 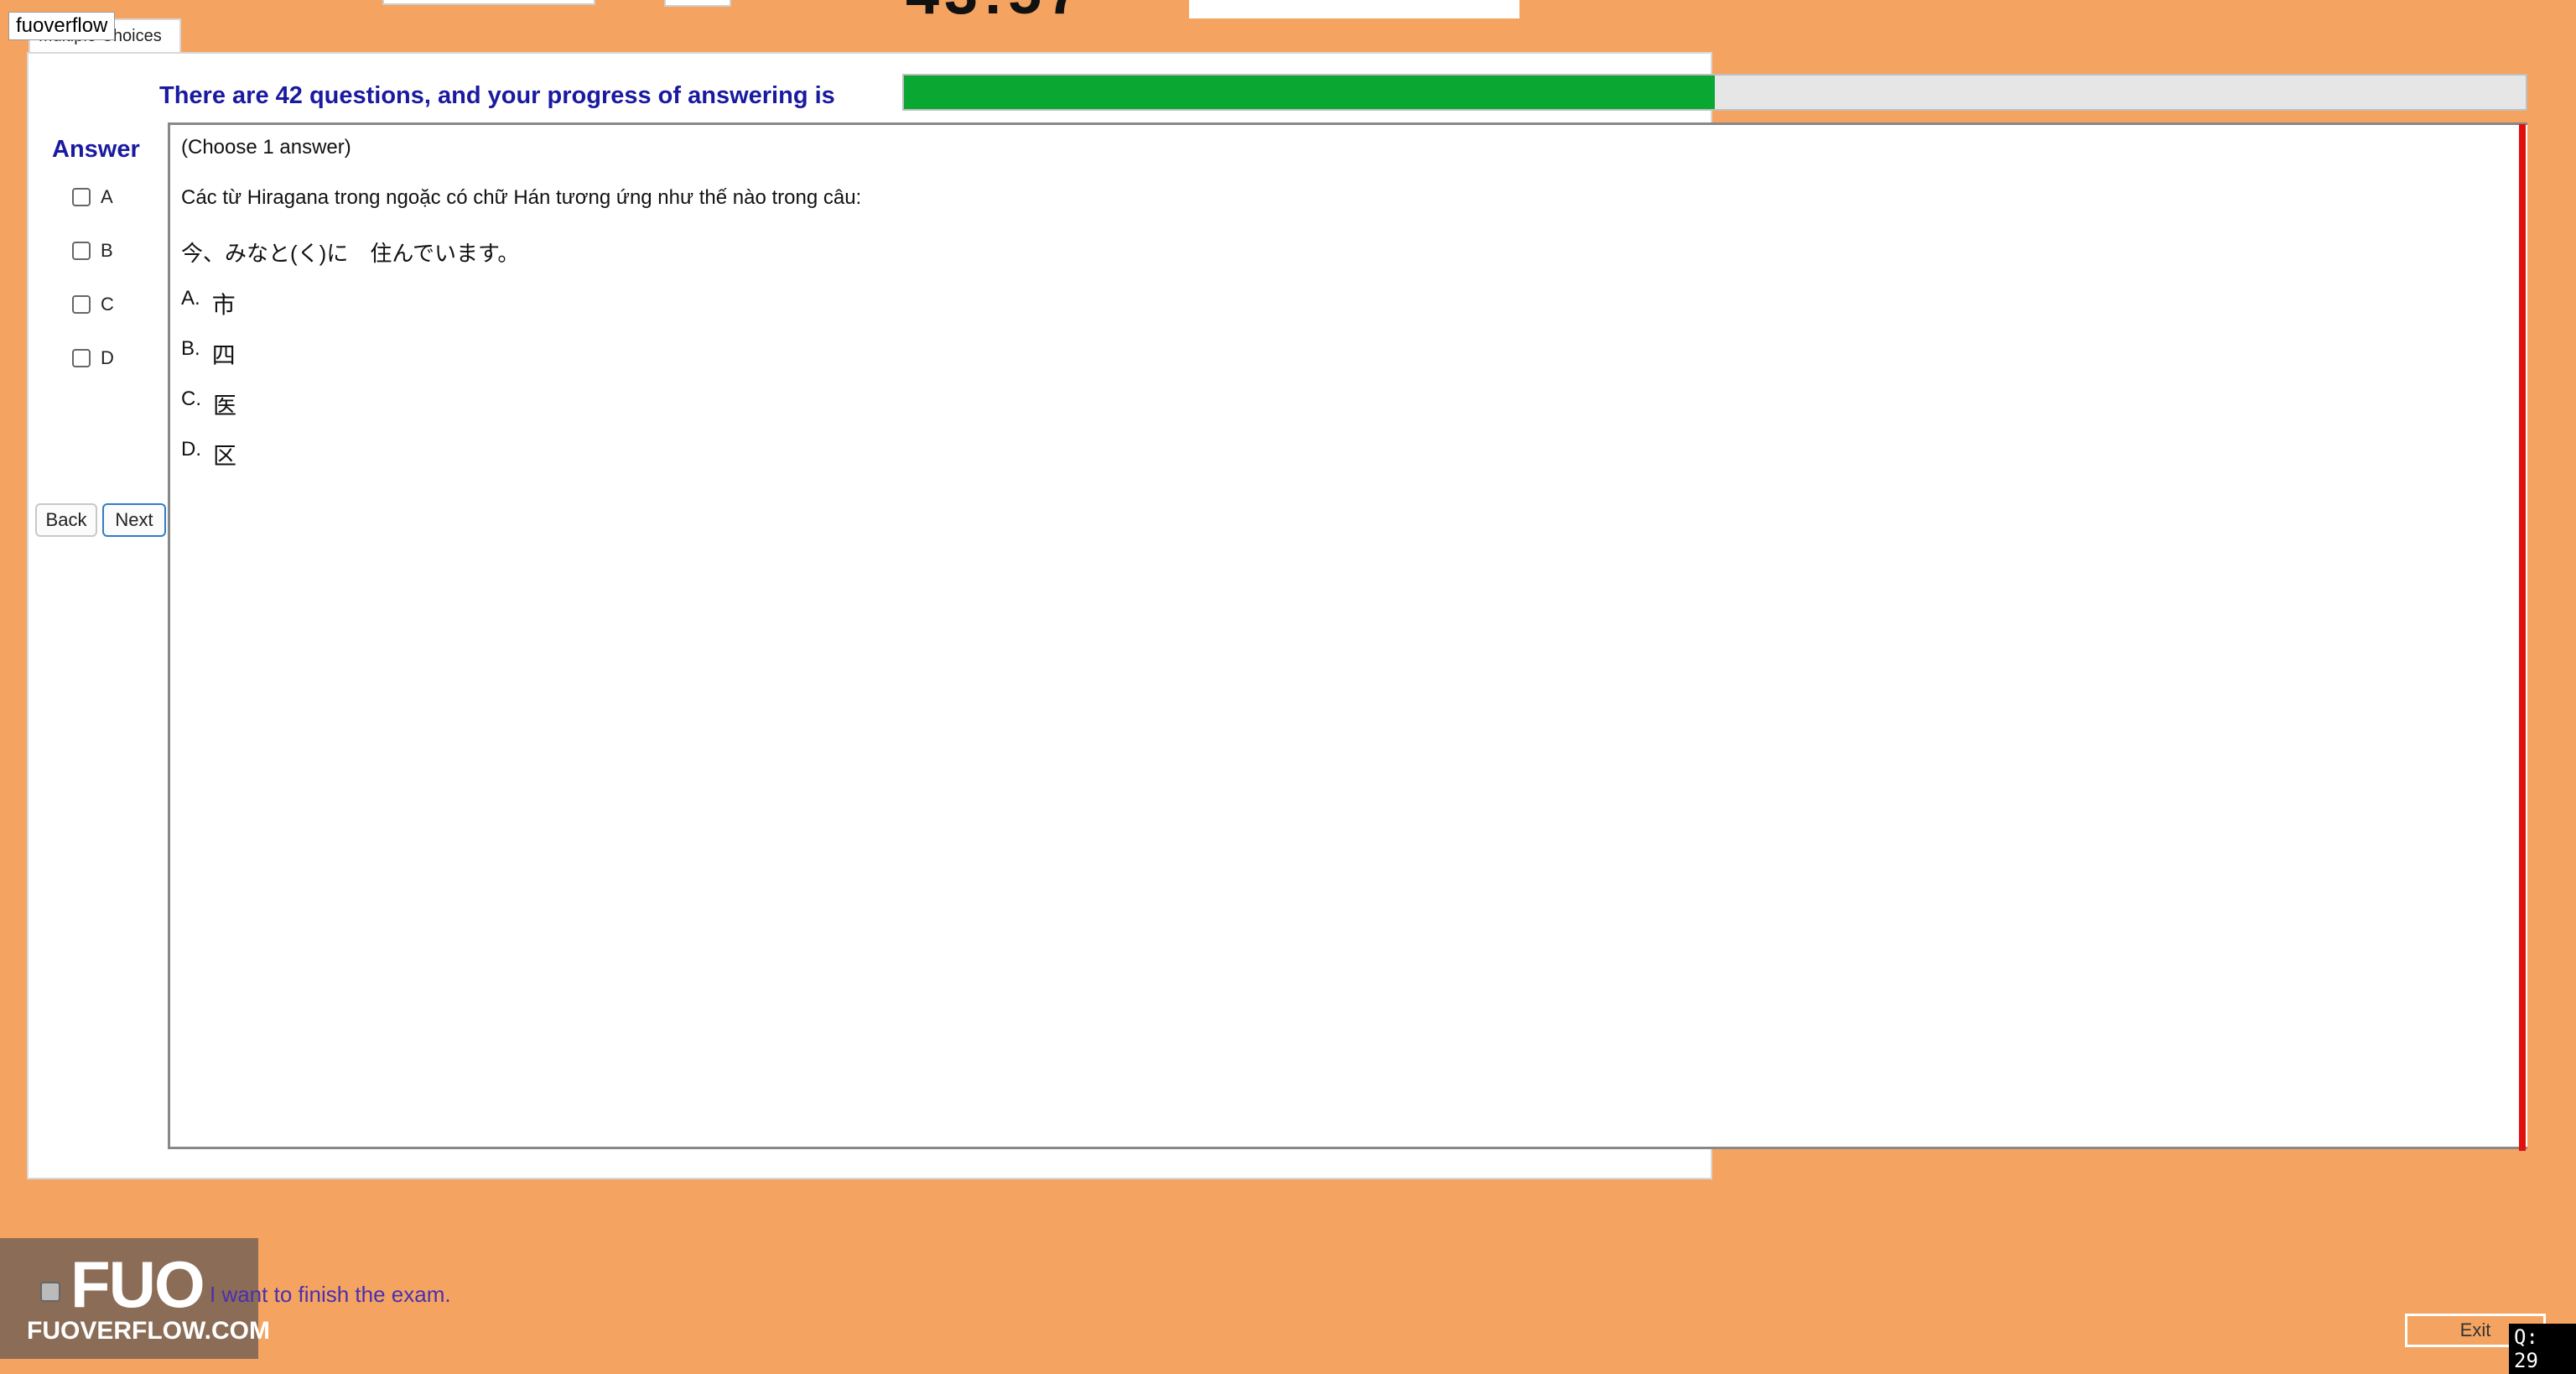 What do you see at coordinates (134, 520) in the screenshot?
I see `next-button: Next` at bounding box center [134, 520].